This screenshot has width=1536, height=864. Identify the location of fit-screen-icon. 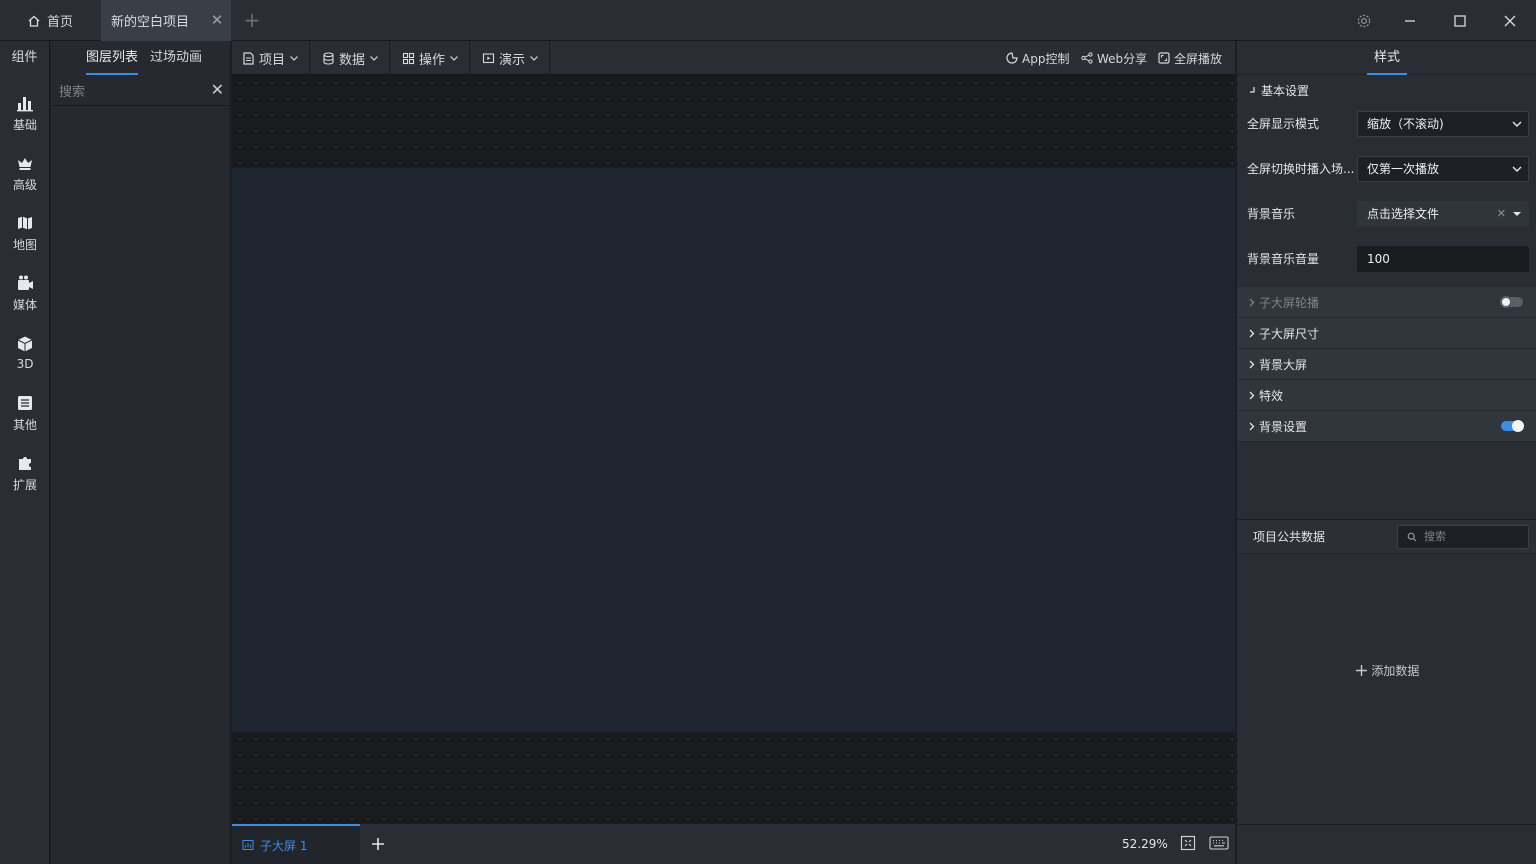
(1188, 843).